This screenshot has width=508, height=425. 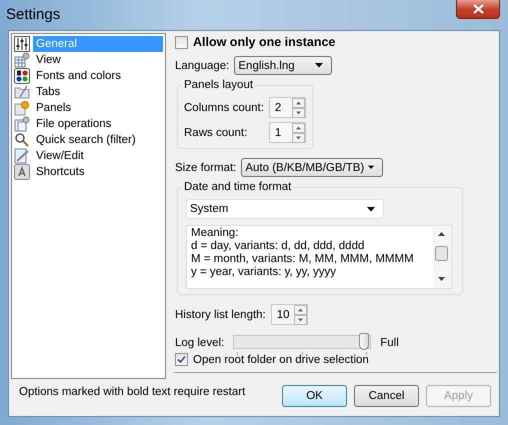 I want to click on help-line: d = day, variants: d, dd, ddd, dddd, so click(x=278, y=246).